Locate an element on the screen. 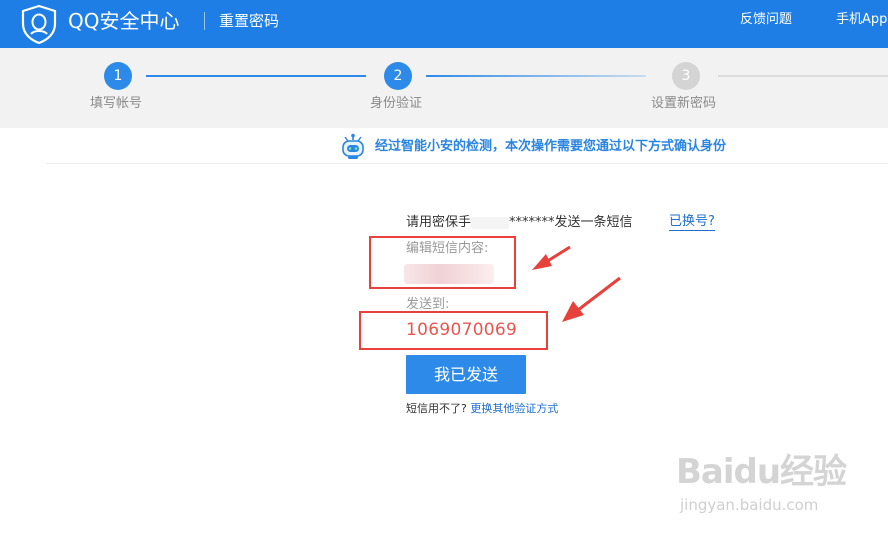 The height and width of the screenshot is (535, 888). verification-notice: 经过智能小安的检测，本次操作需要您通过以下方式确认身份 is located at coordinates (467, 147).